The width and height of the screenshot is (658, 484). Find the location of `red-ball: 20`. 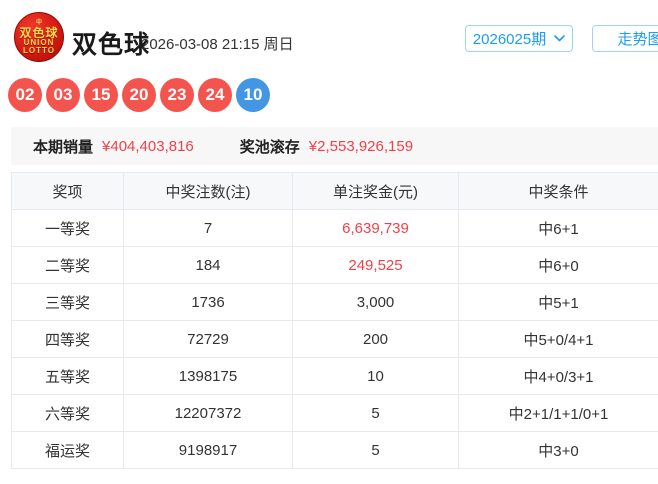

red-ball: 20 is located at coordinates (139, 95).